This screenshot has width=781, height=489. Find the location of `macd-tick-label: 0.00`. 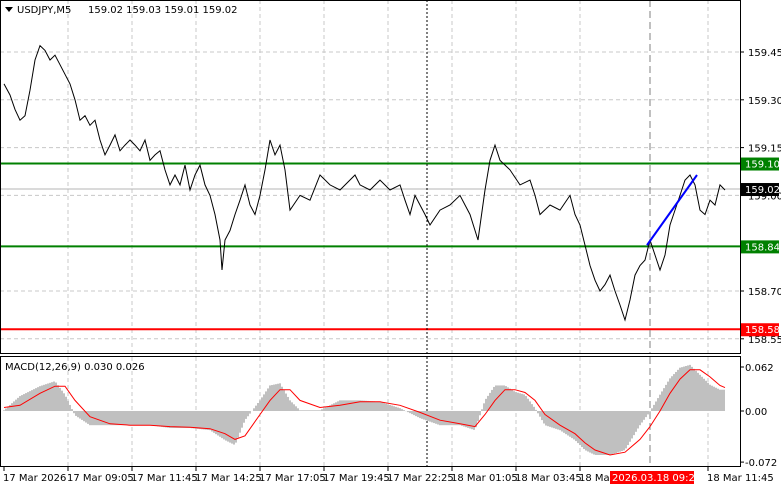

macd-tick-label: 0.00 is located at coordinates (756, 412).